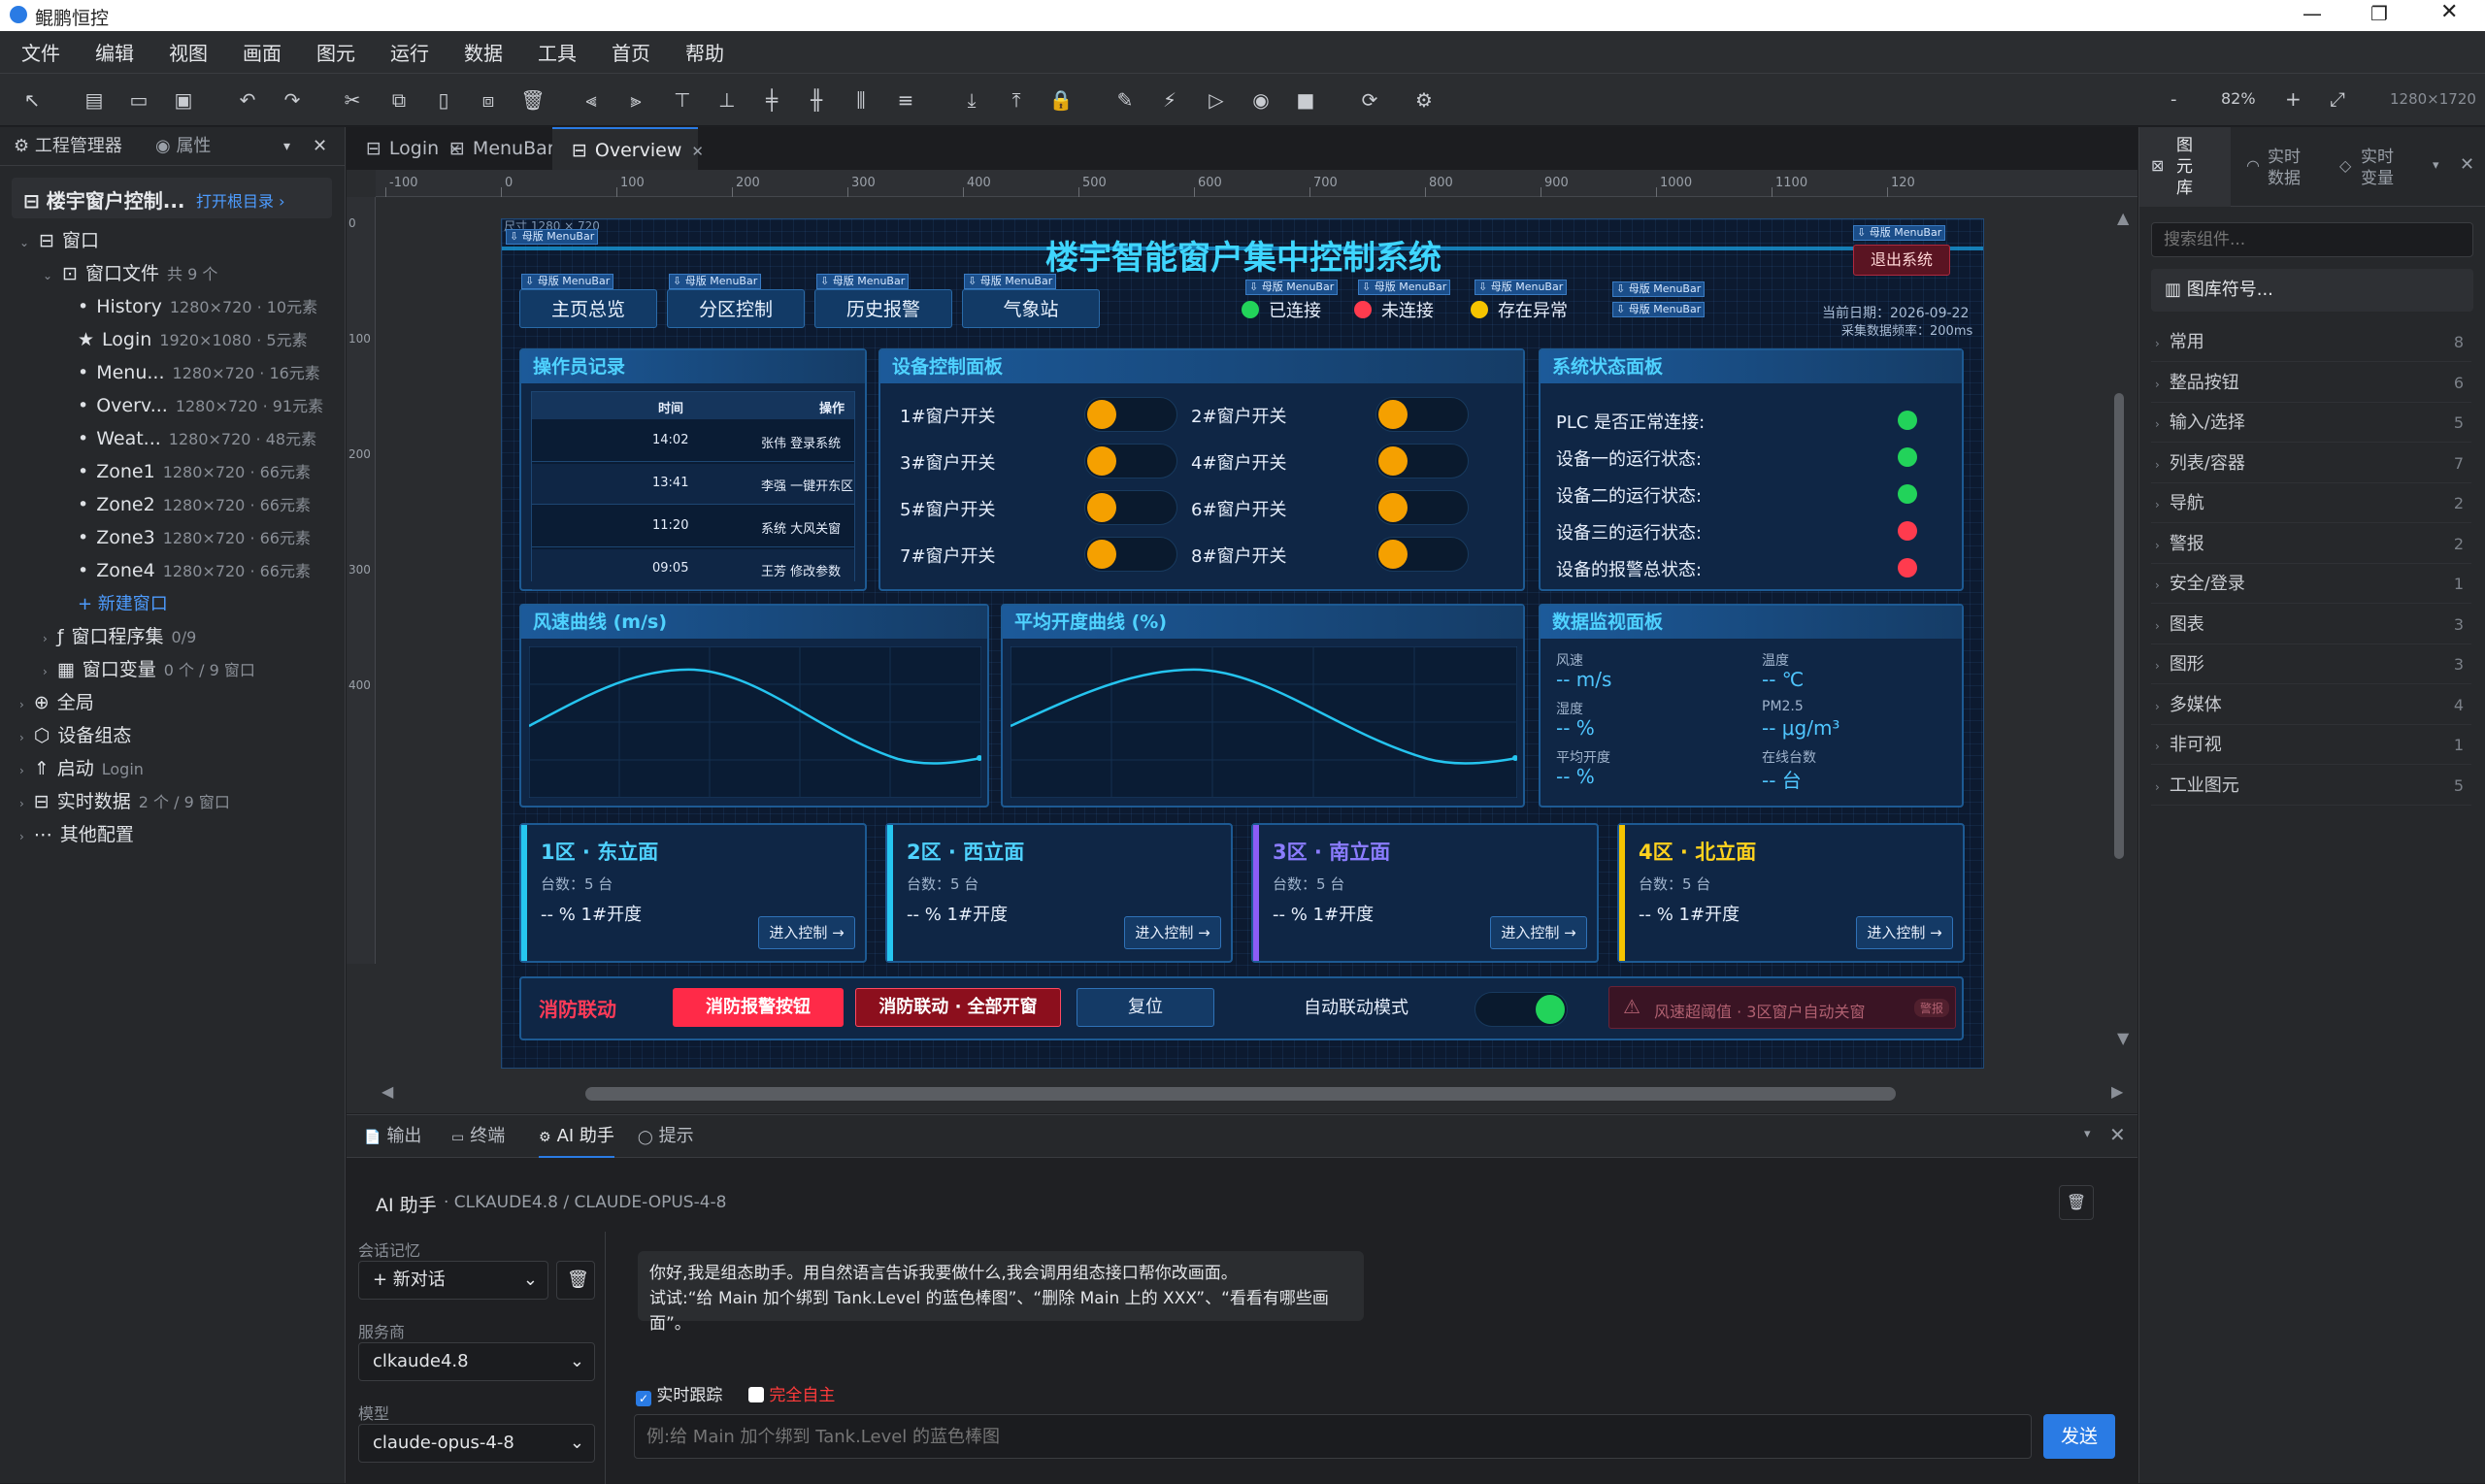 The height and width of the screenshot is (1484, 2485). What do you see at coordinates (2311, 383) in the screenshot?
I see `category-item: › 整品按钮 6` at bounding box center [2311, 383].